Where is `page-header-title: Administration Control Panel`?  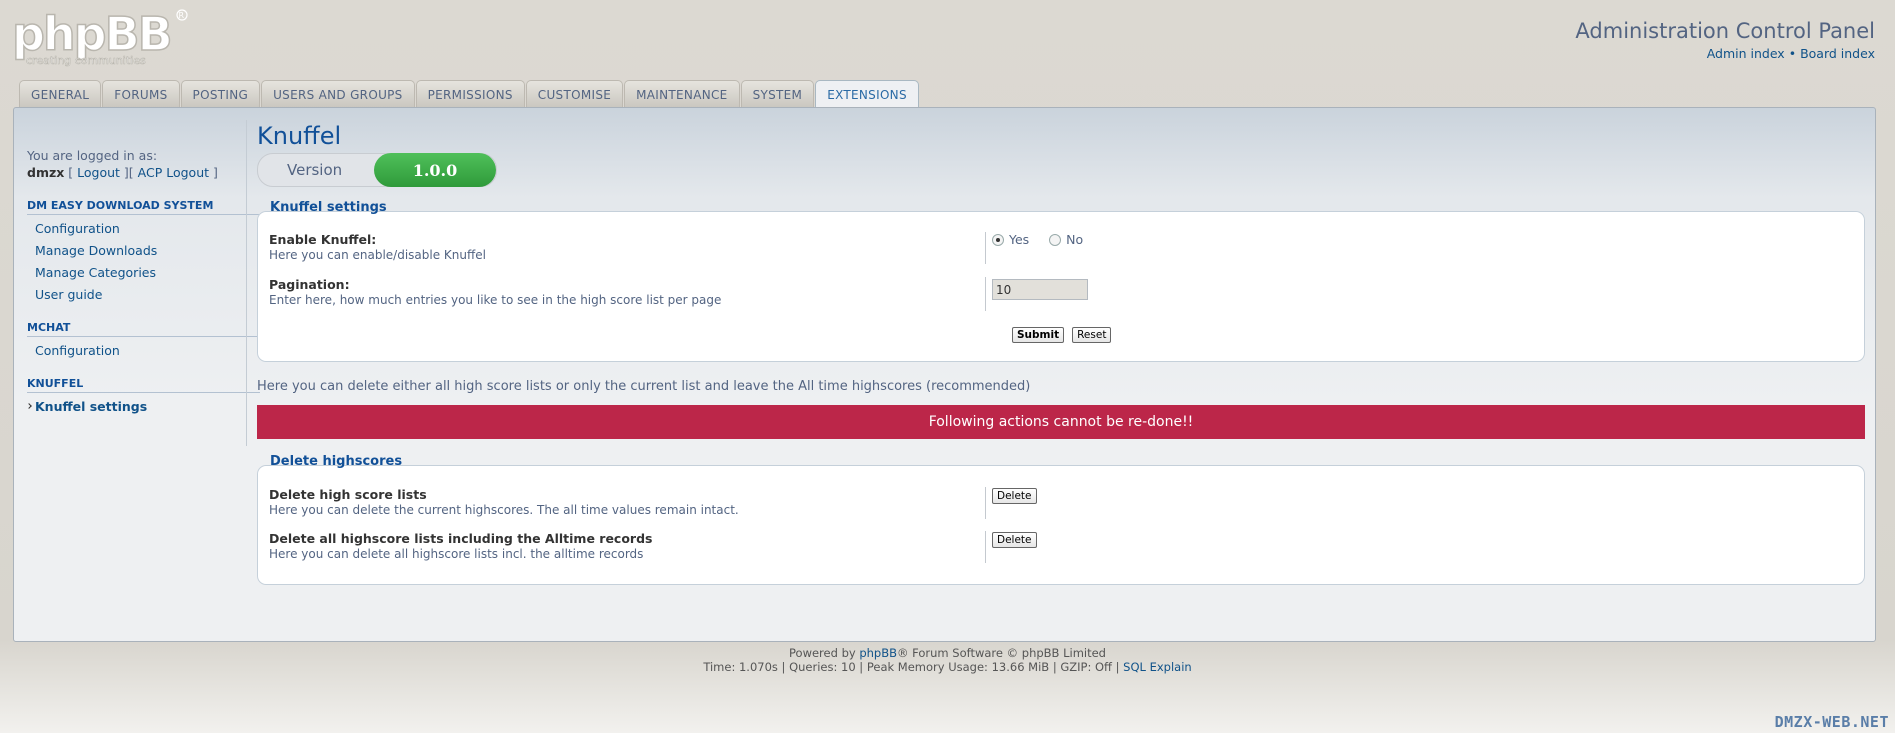
page-header-title: Administration Control Panel is located at coordinates (1725, 31).